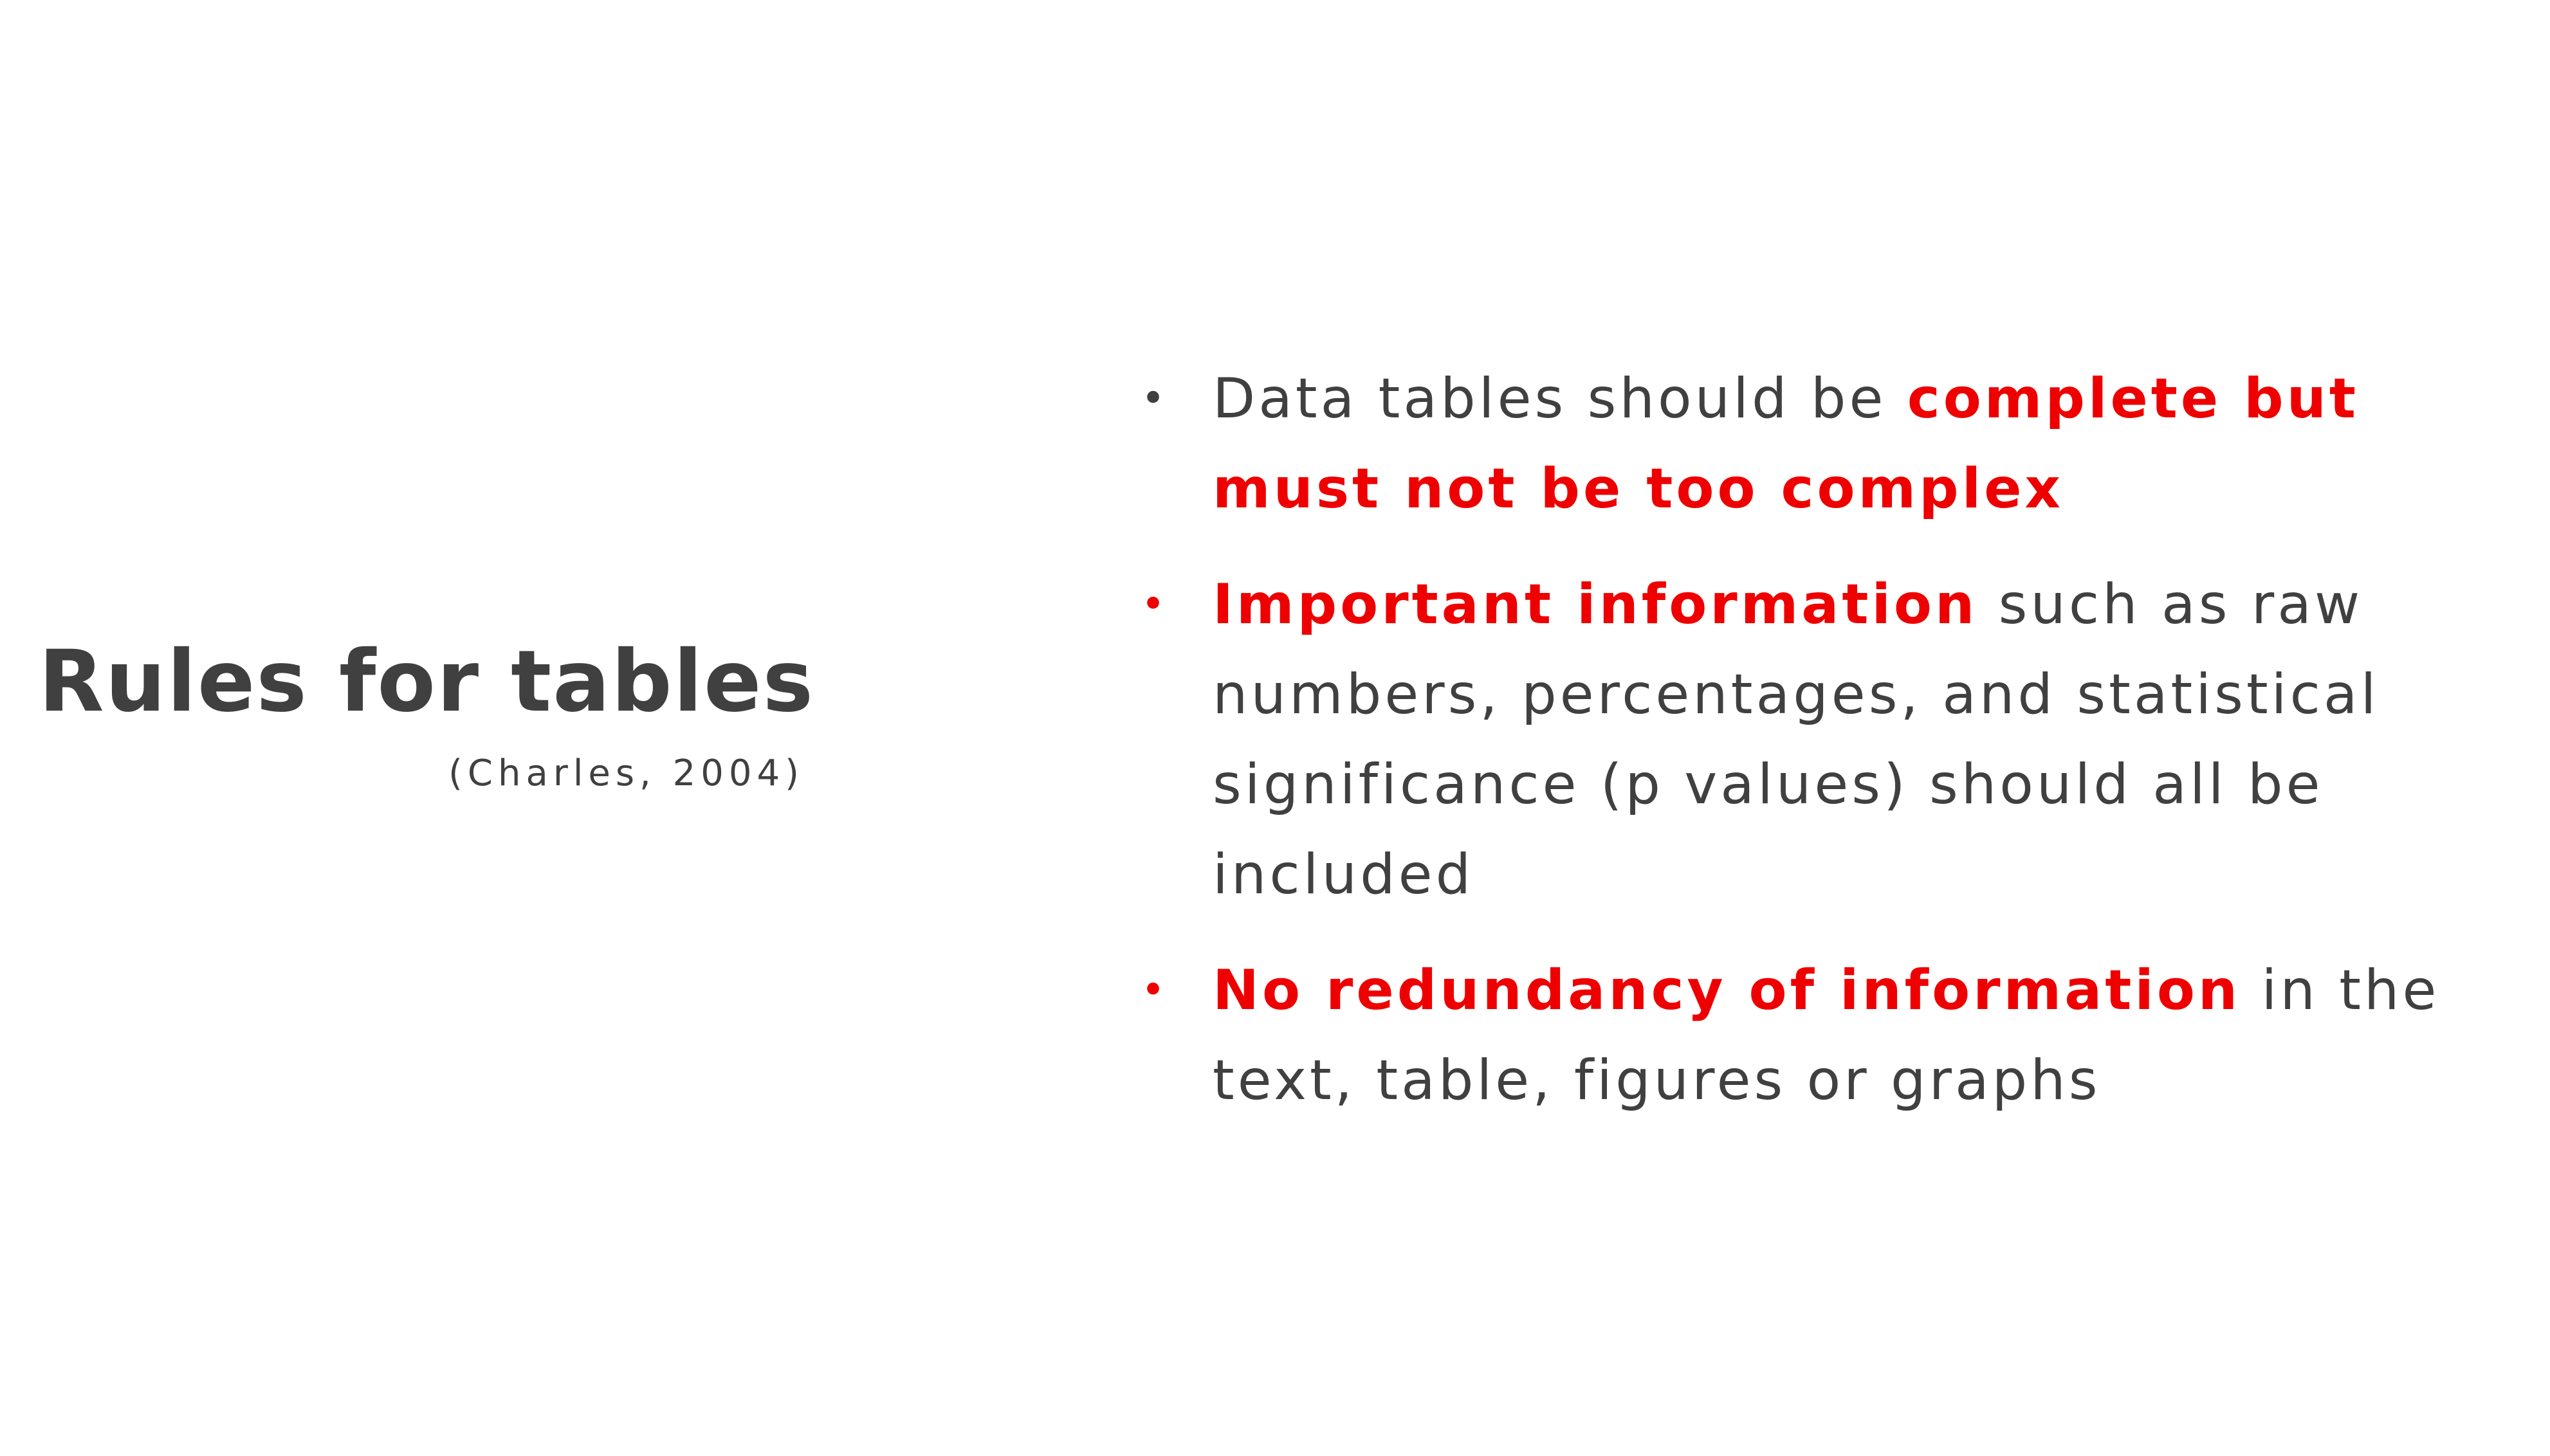 This screenshot has width=2550, height=1456. Describe the element at coordinates (626, 773) in the screenshot. I see `citation: (Charles, 2004)` at that location.